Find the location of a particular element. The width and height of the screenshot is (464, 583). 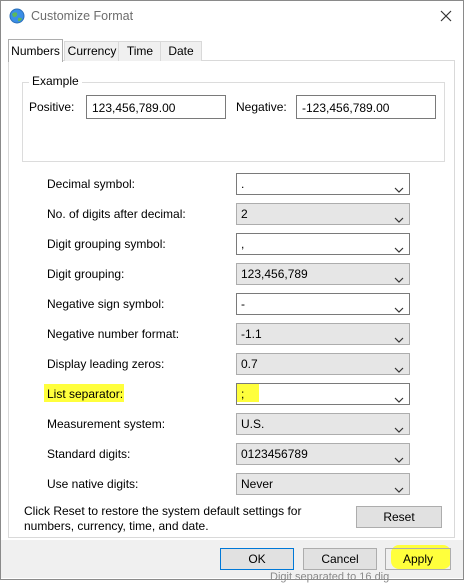

no-of-digits-after-decimal-label: No. of digits after decimal: is located at coordinates (116, 214).